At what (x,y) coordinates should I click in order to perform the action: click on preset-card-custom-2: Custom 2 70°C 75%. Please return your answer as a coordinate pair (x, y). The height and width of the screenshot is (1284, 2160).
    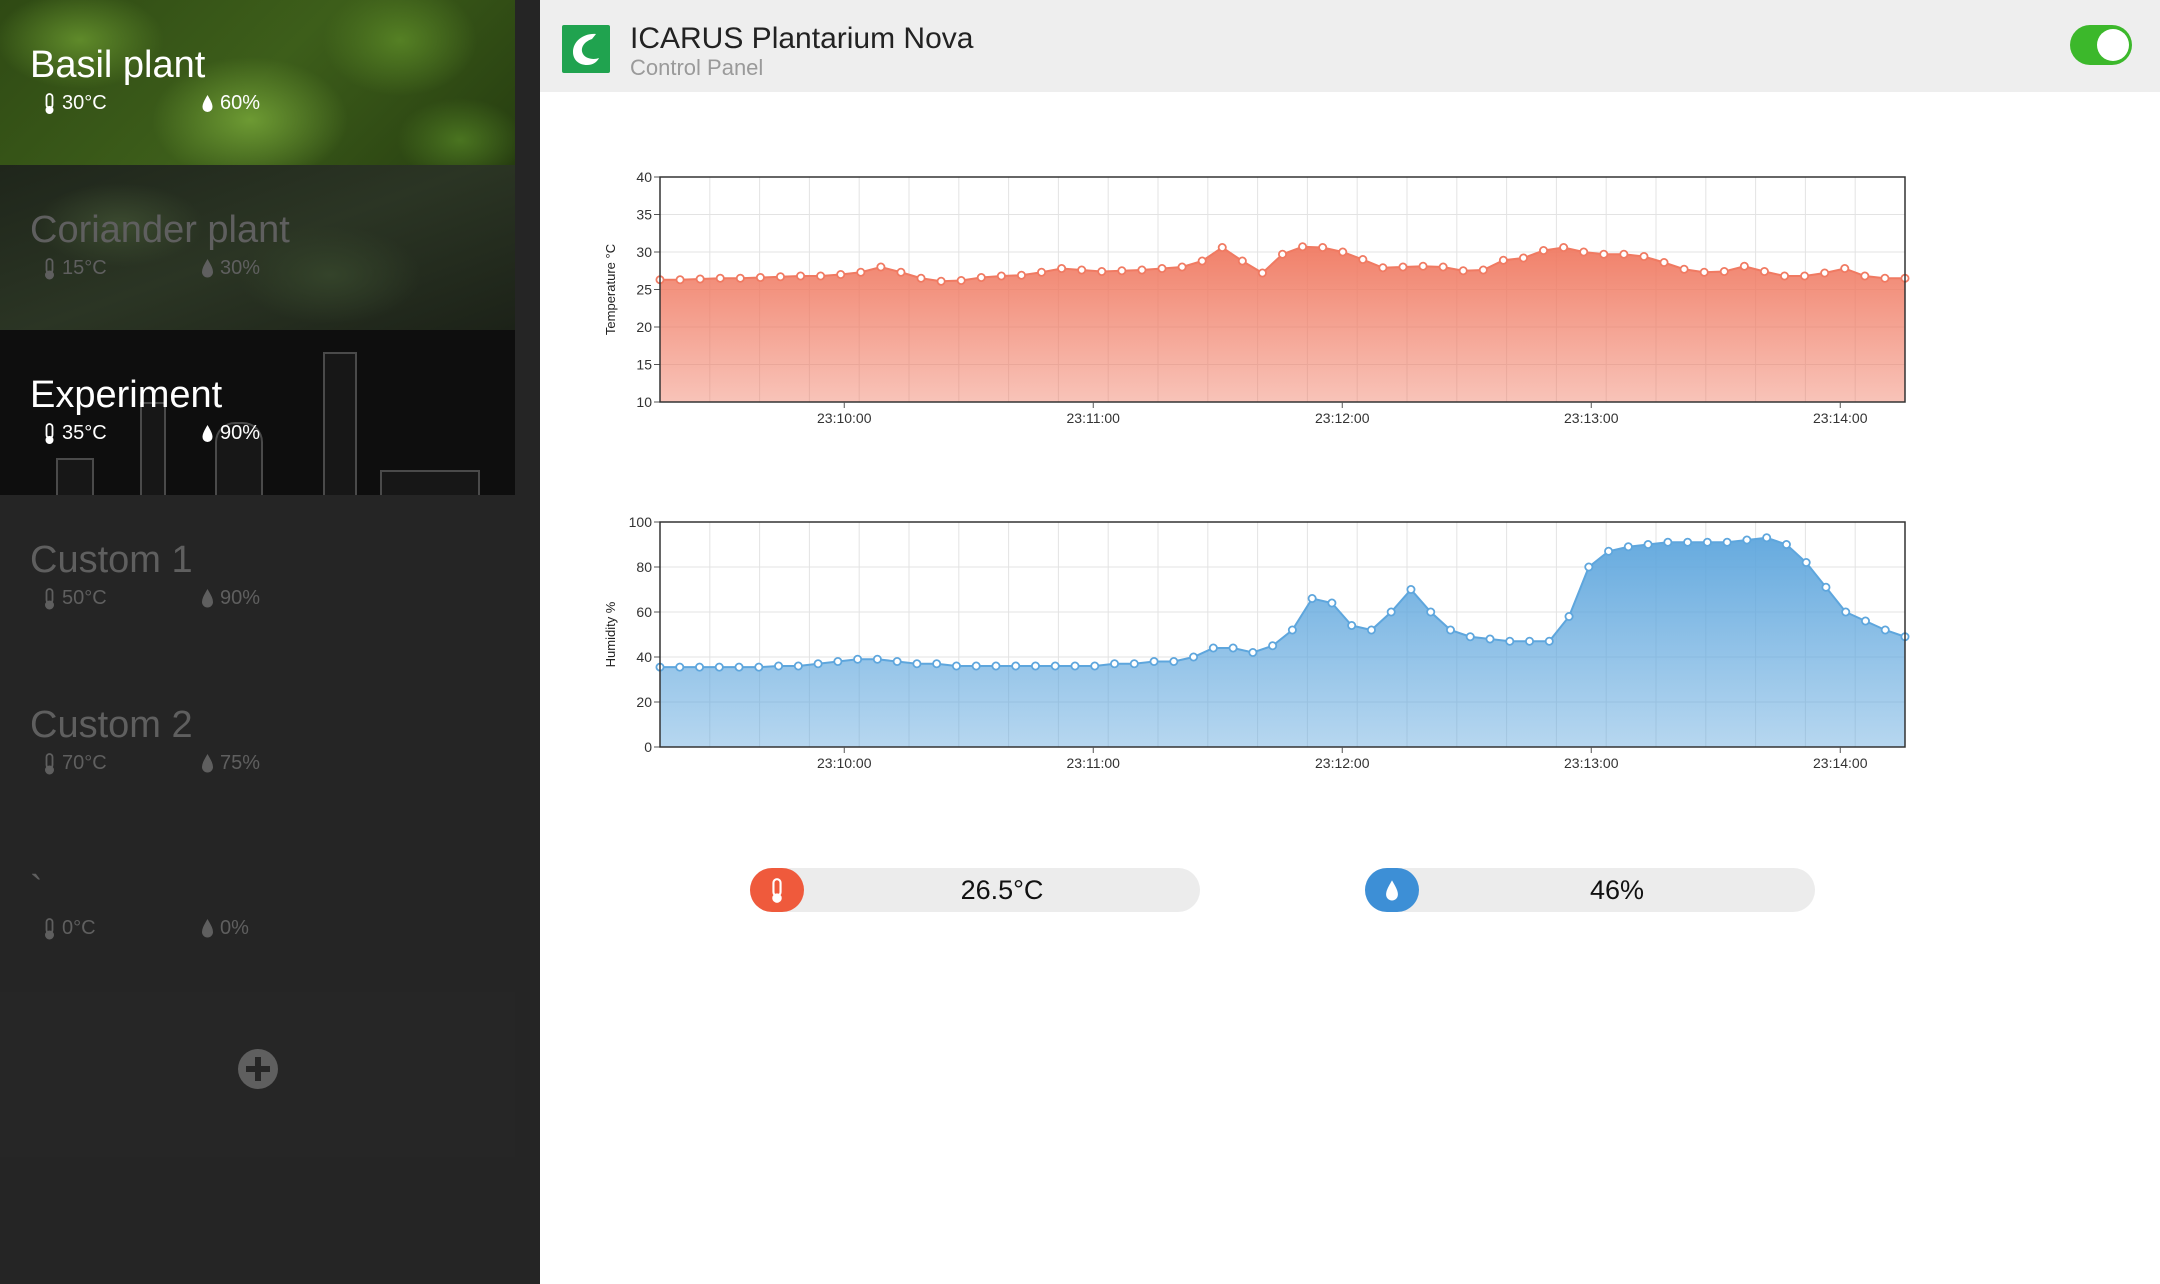
    Looking at the image, I should click on (257, 742).